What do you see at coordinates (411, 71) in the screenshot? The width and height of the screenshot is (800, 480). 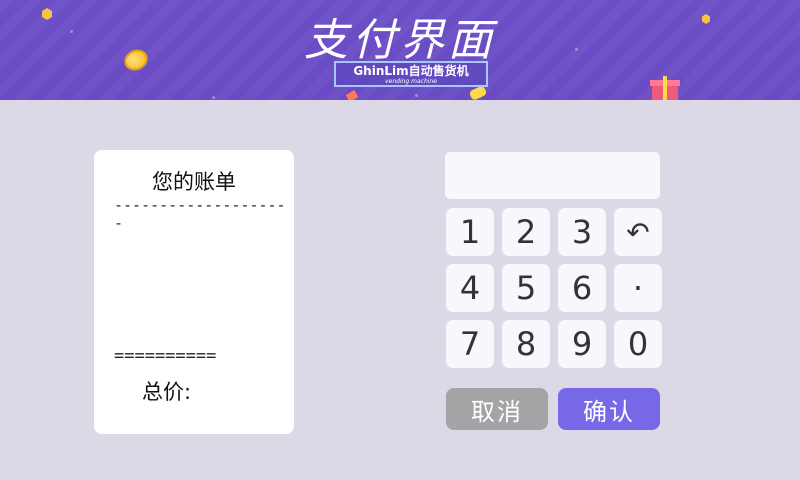 I see `brand-name: GhinLim自动售货机` at bounding box center [411, 71].